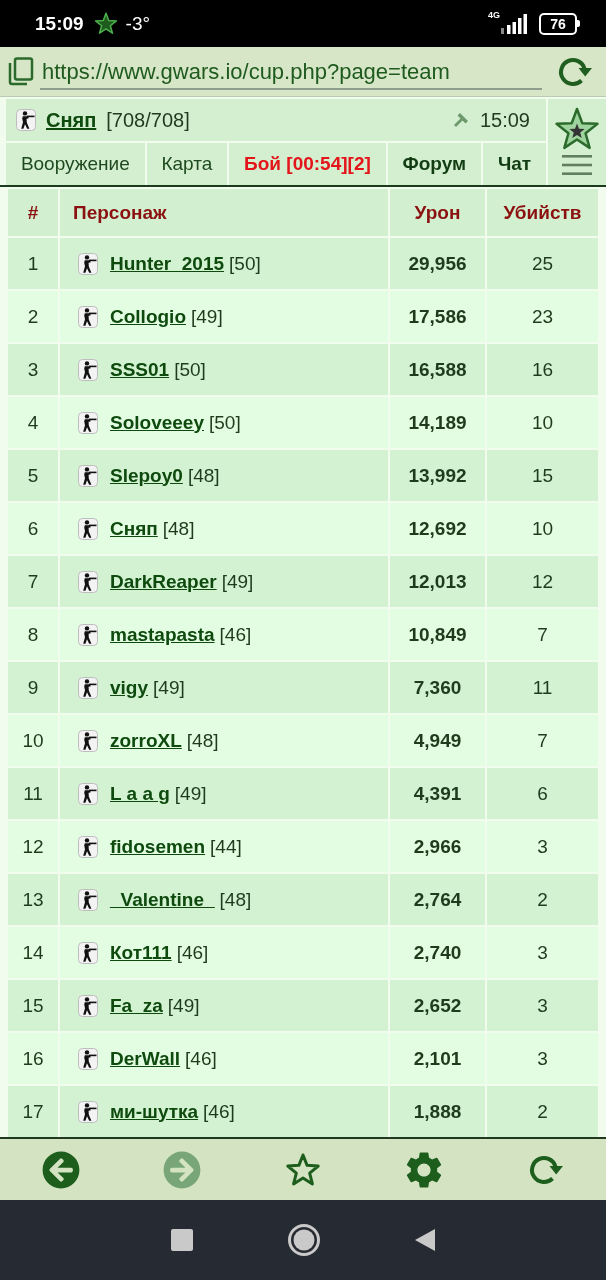 This screenshot has width=606, height=1280. Describe the element at coordinates (20, 71) in the screenshot. I see `copy-icon` at that location.